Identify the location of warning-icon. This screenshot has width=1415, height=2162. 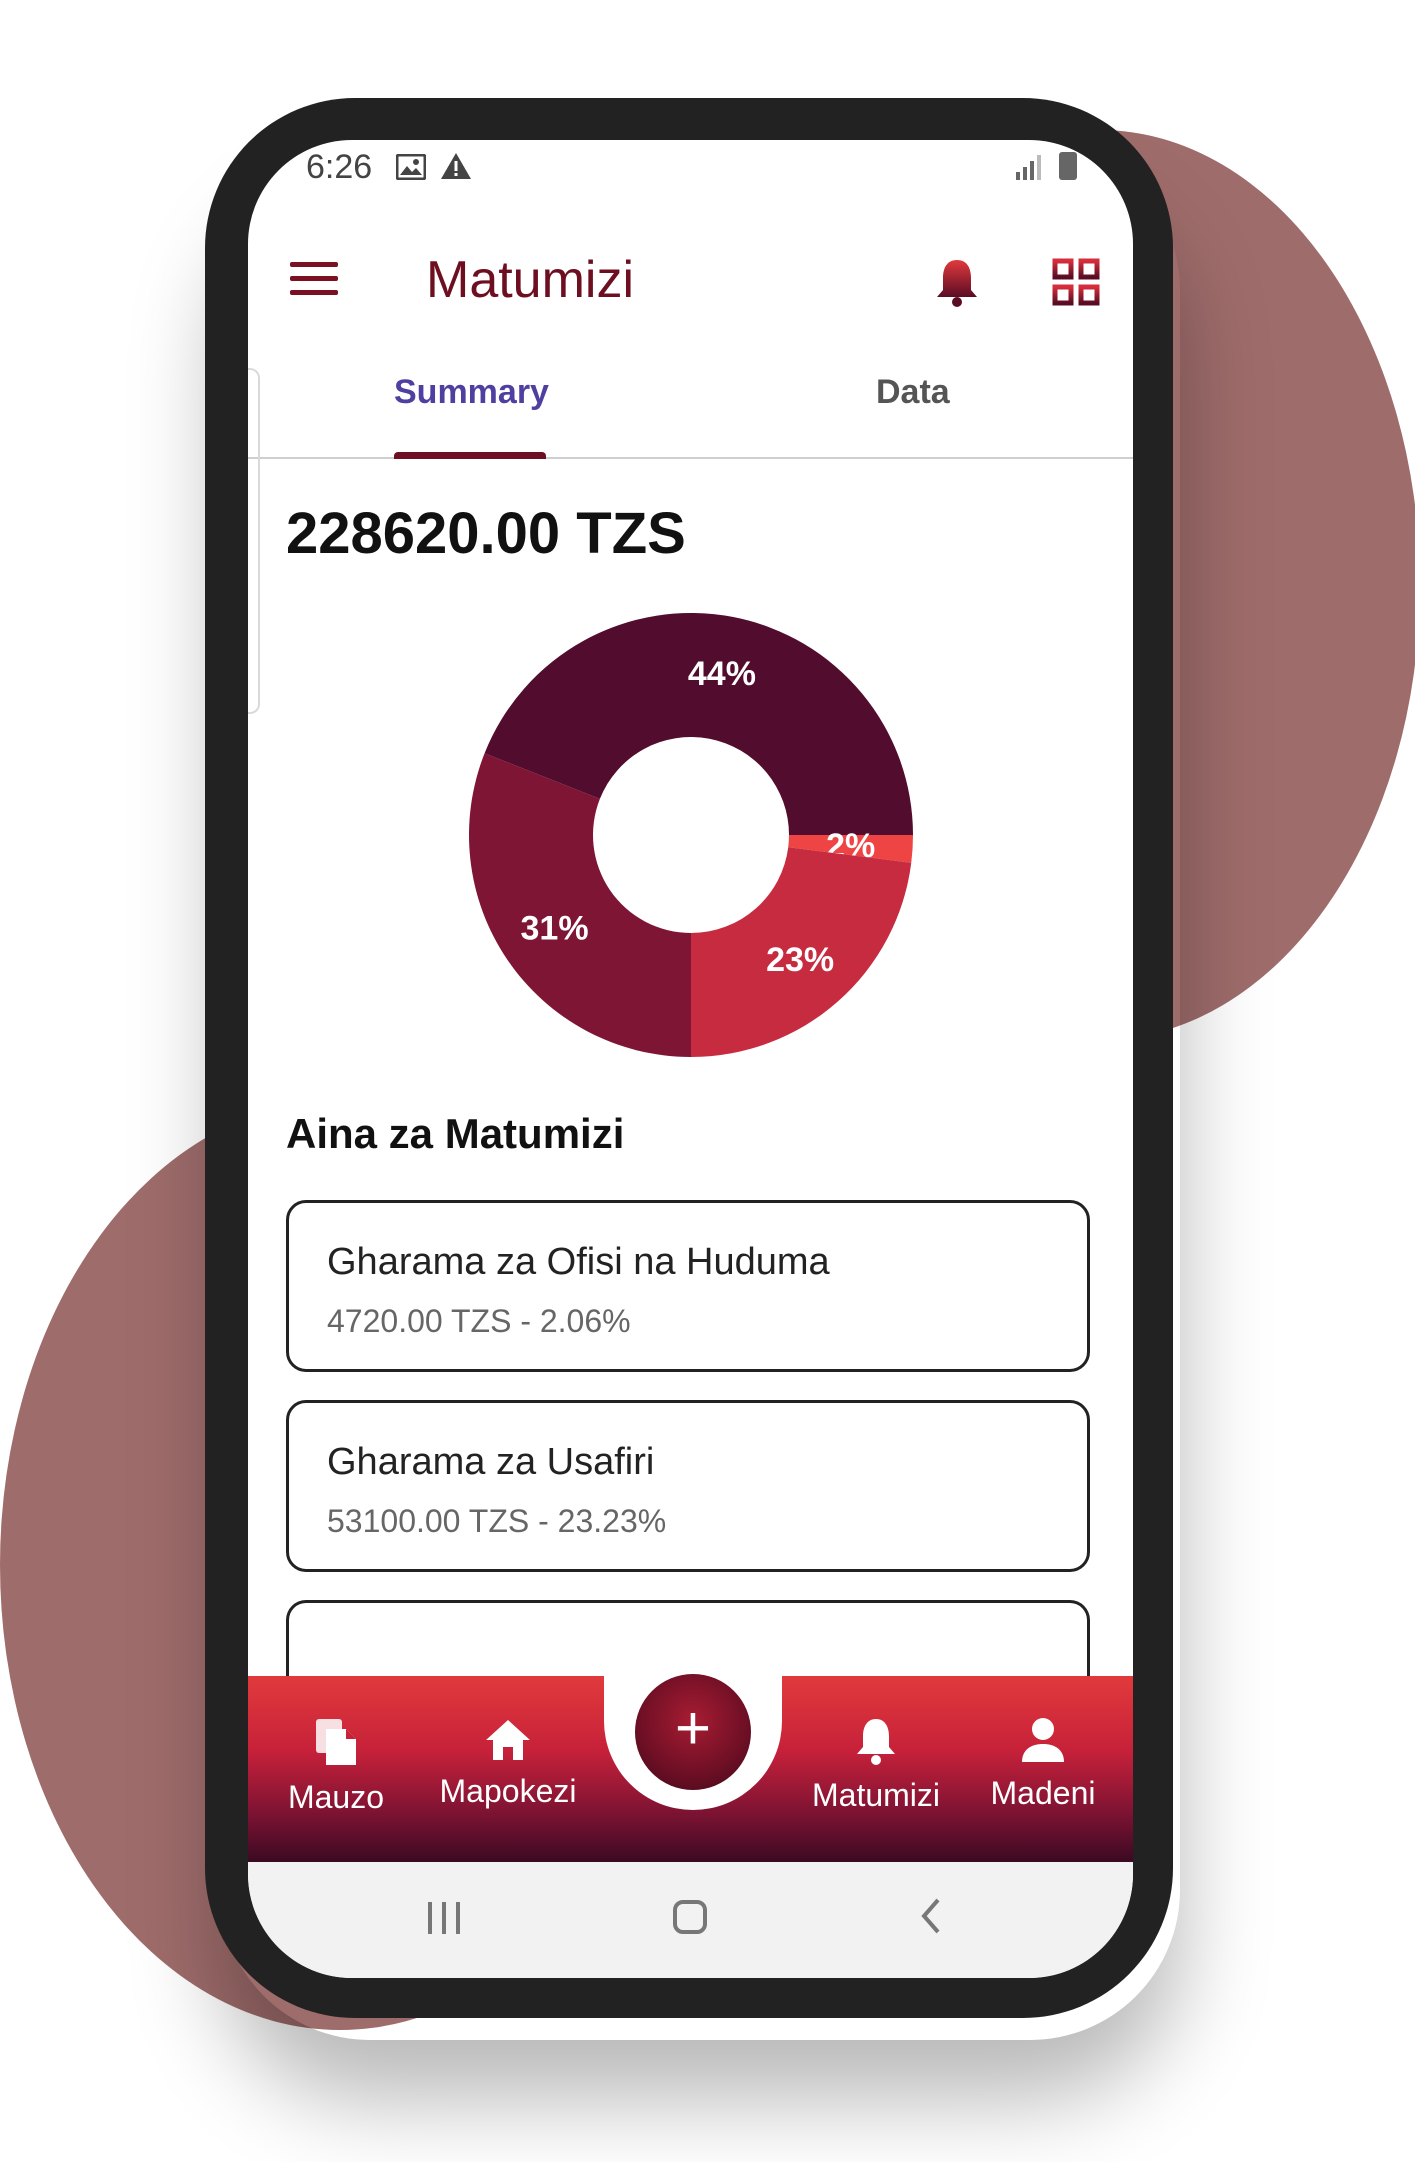
(456, 168).